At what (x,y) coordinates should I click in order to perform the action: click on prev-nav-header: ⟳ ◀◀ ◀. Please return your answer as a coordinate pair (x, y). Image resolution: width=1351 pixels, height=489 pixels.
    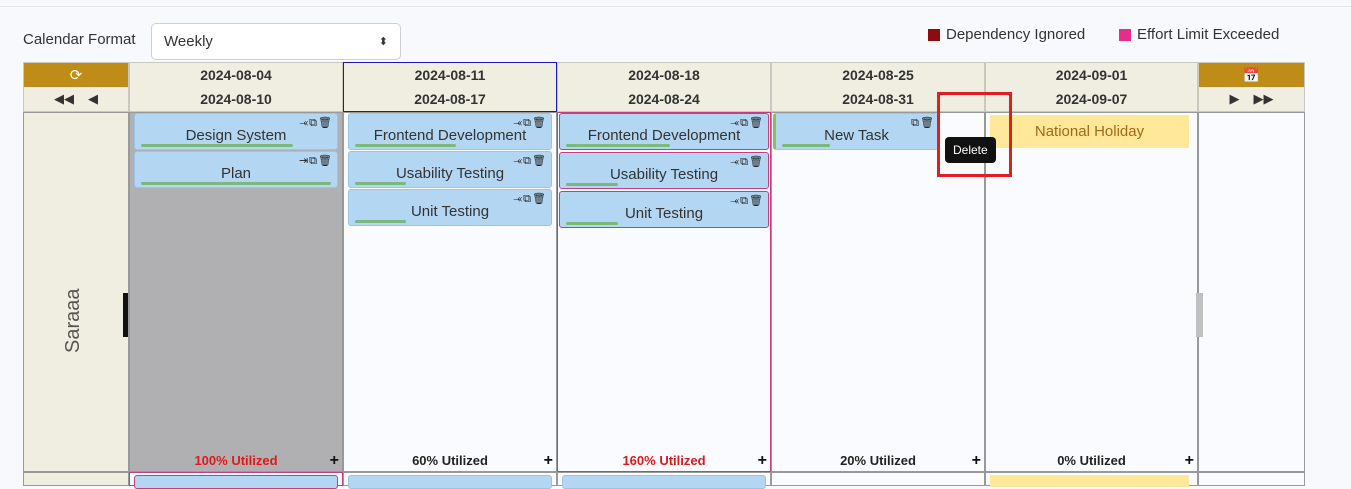
    Looking at the image, I should click on (76, 87).